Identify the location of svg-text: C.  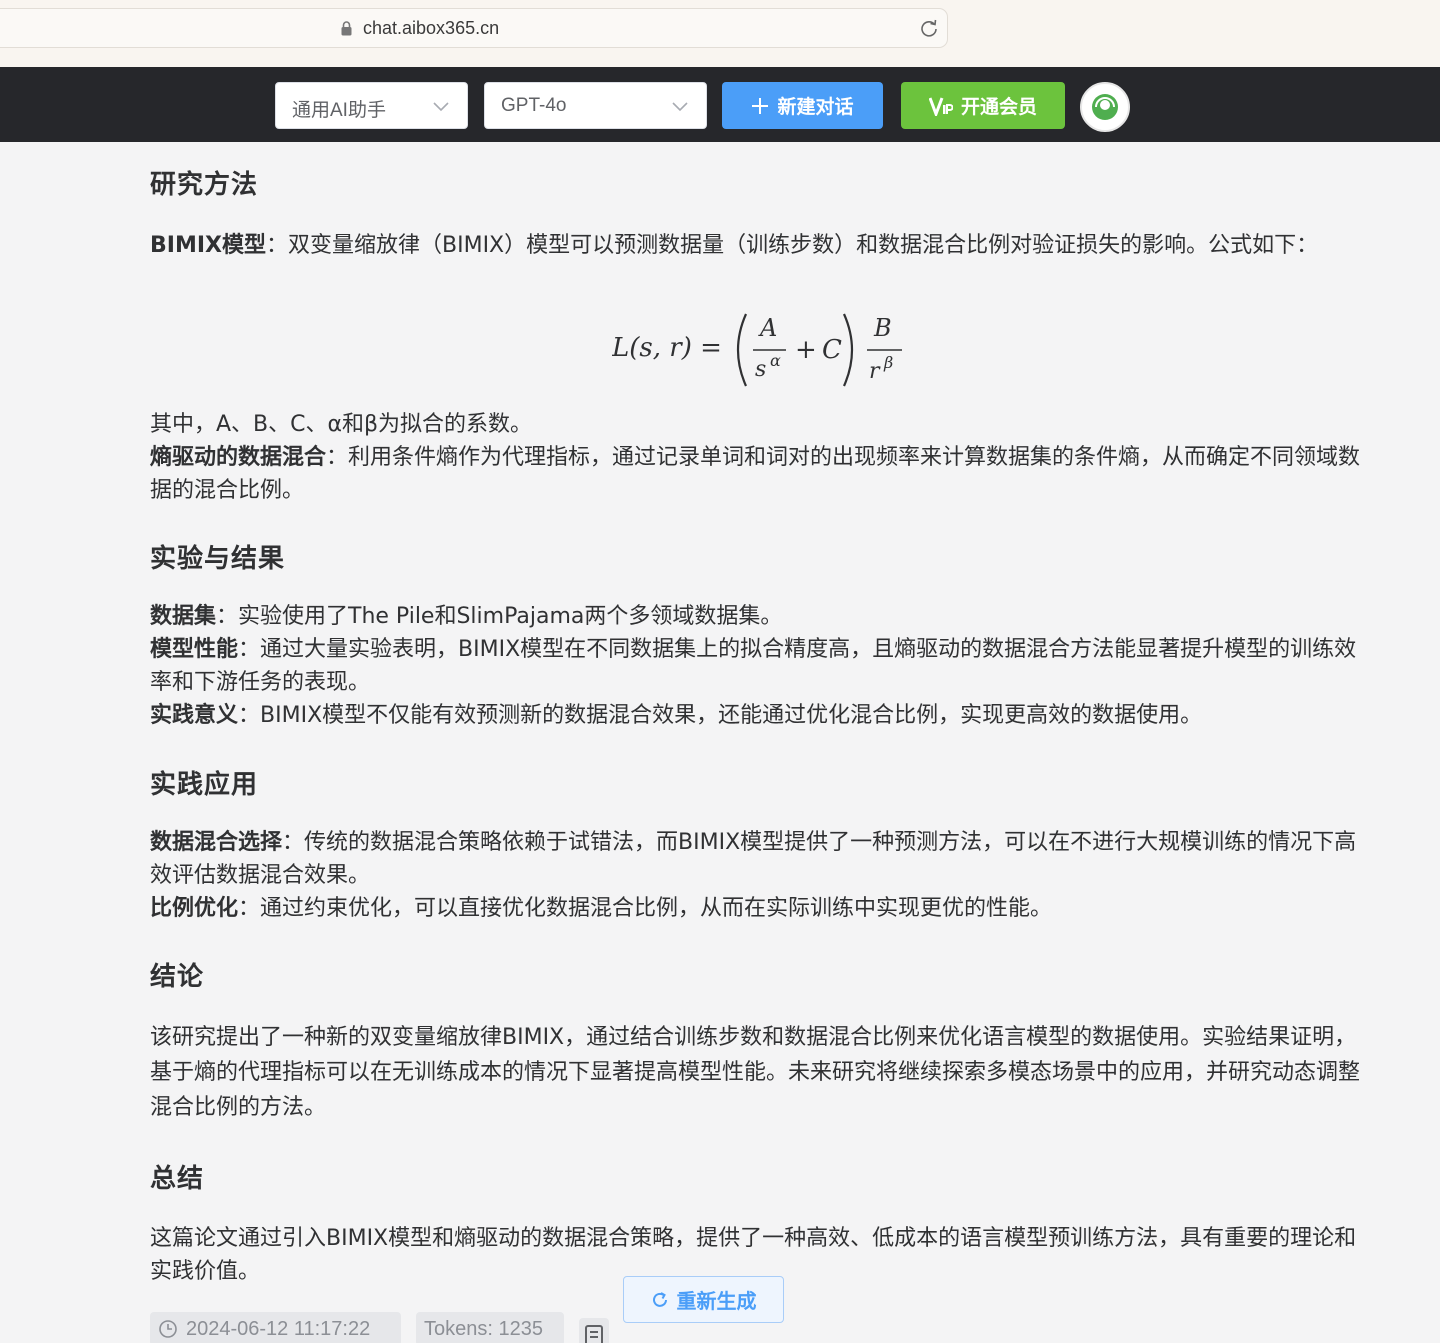
(832, 350).